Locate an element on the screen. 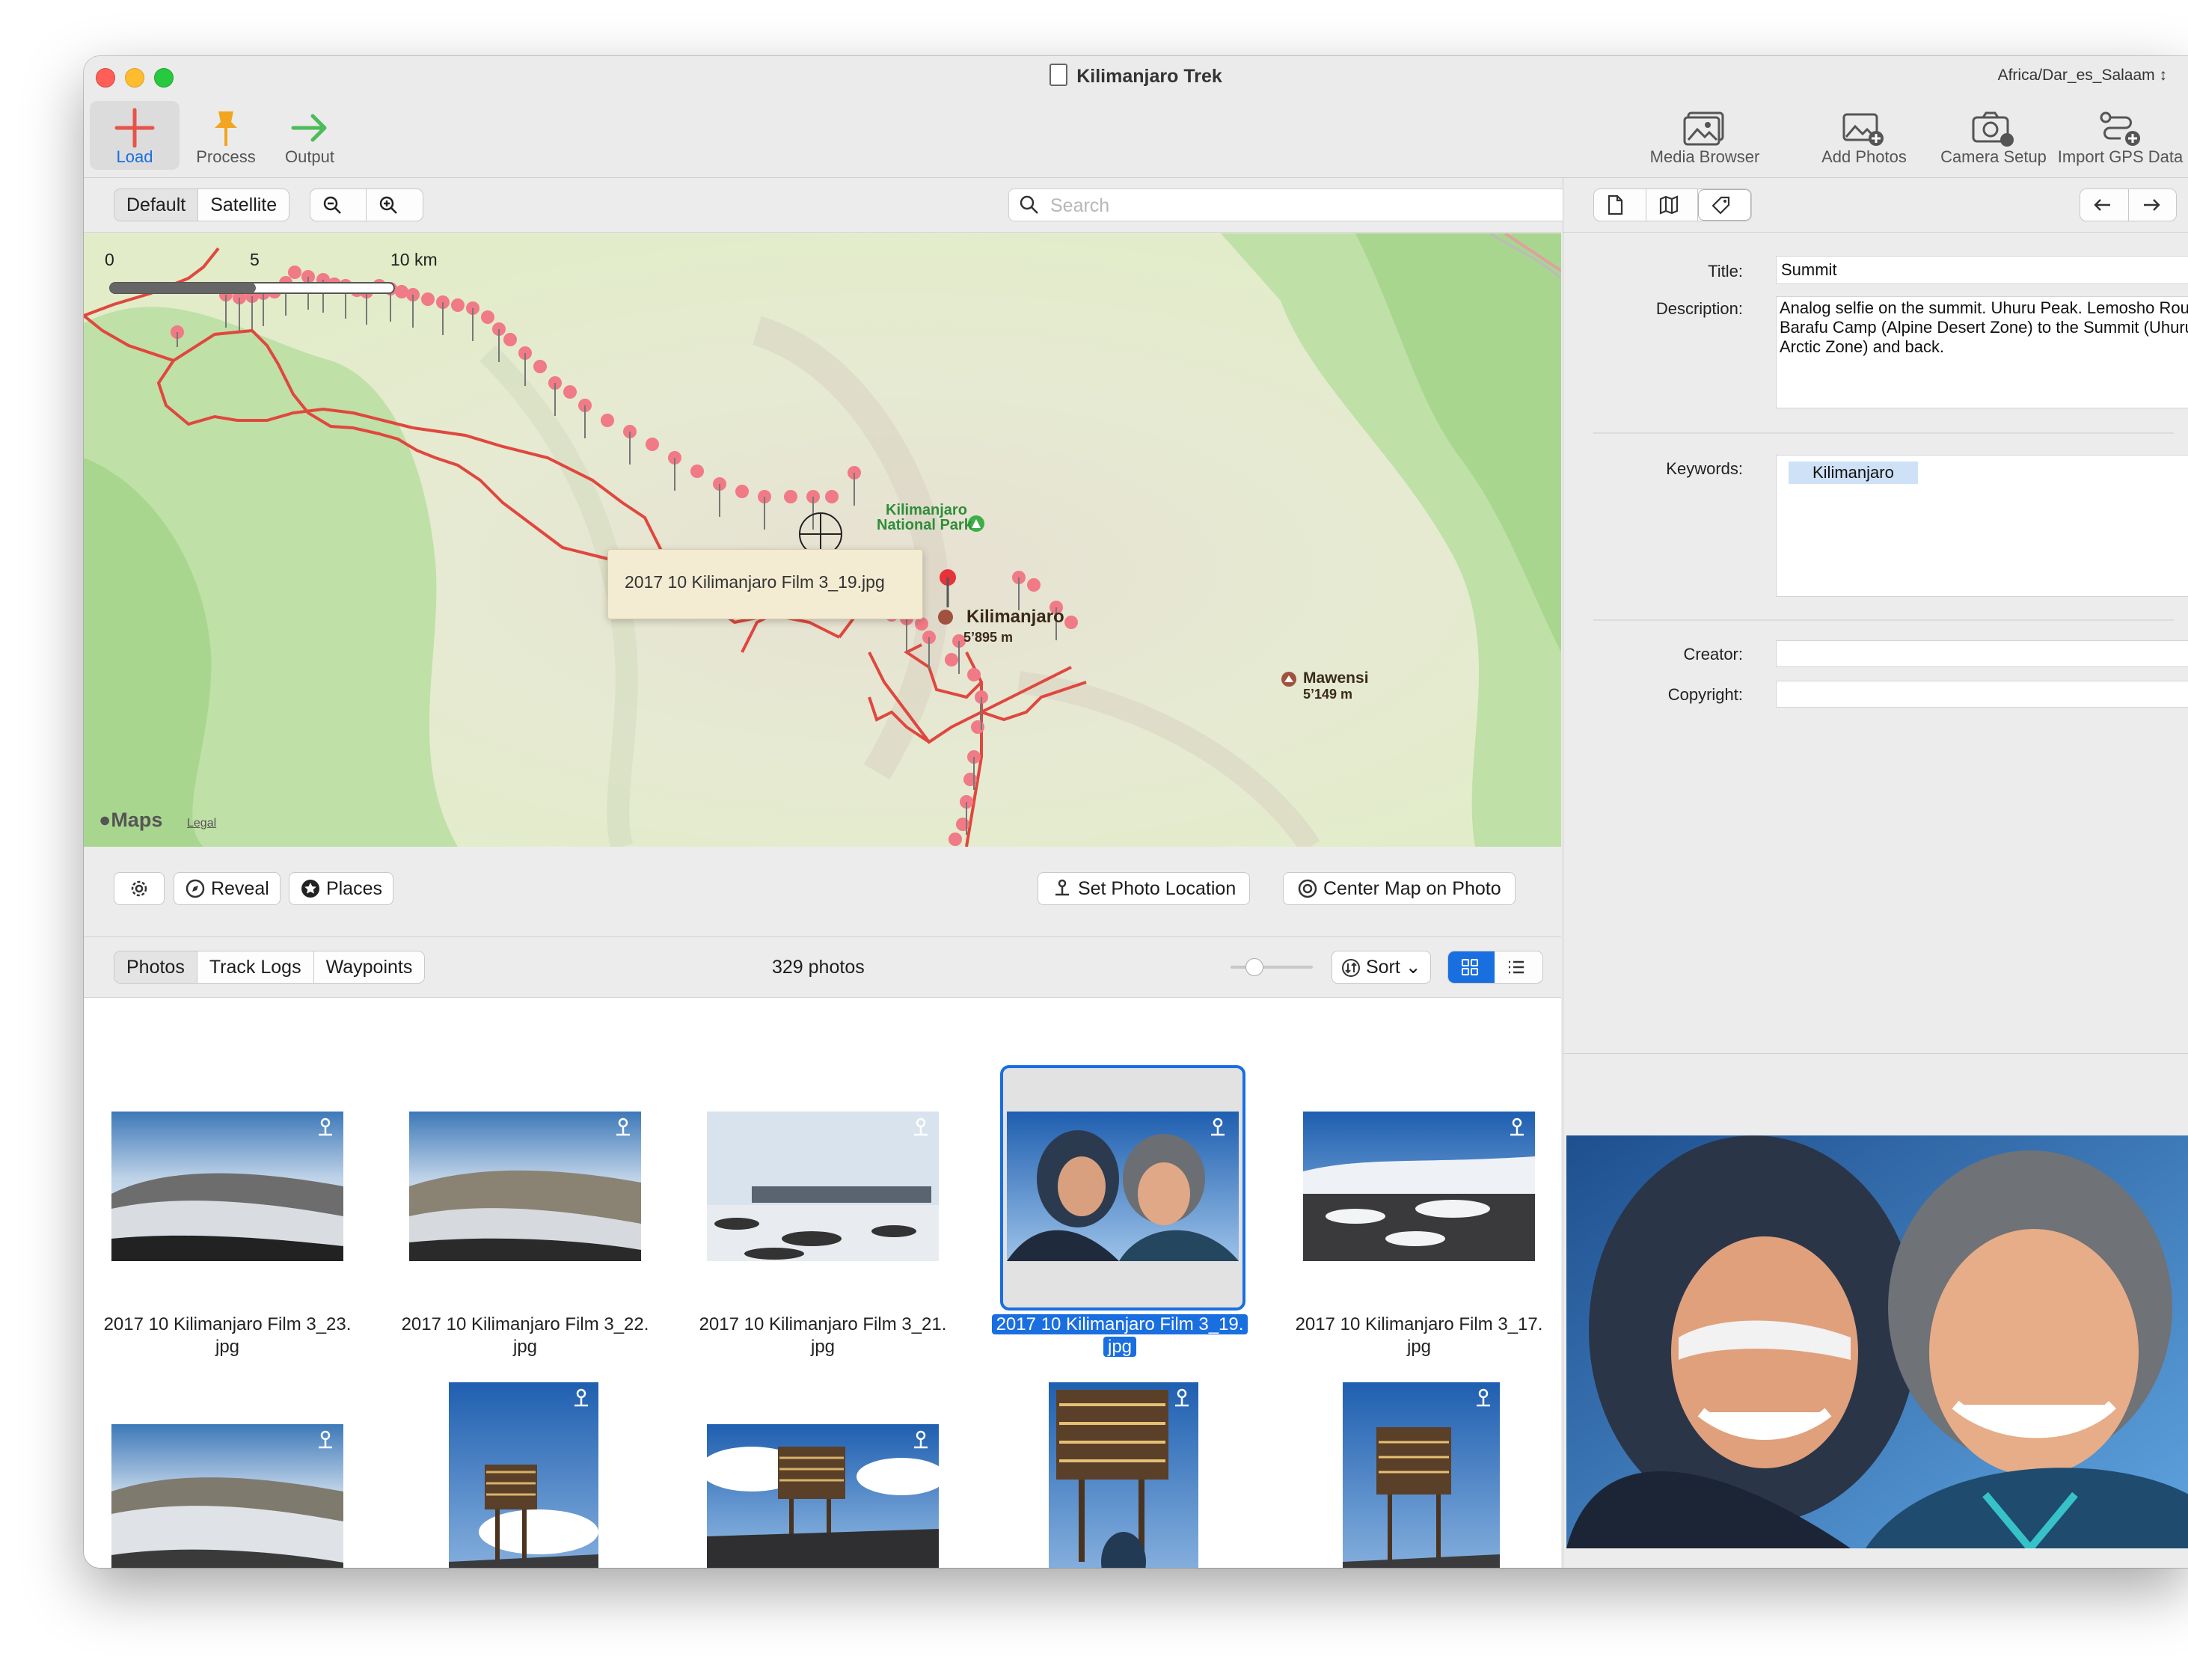  scale-label-10km: 10 km is located at coordinates (414, 259).